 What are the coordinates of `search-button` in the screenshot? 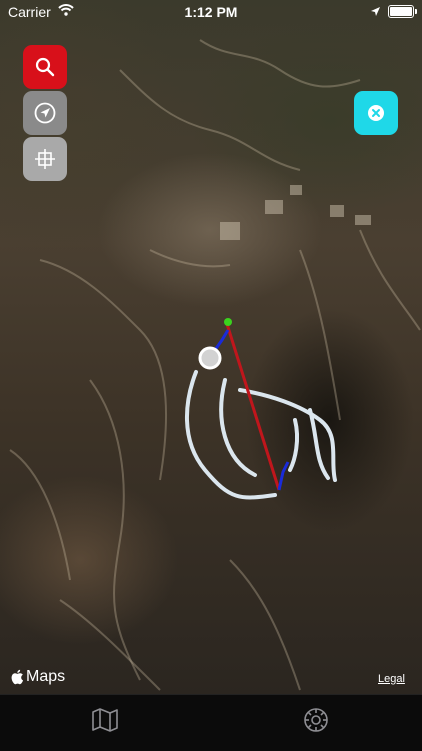 It's located at (45, 67).